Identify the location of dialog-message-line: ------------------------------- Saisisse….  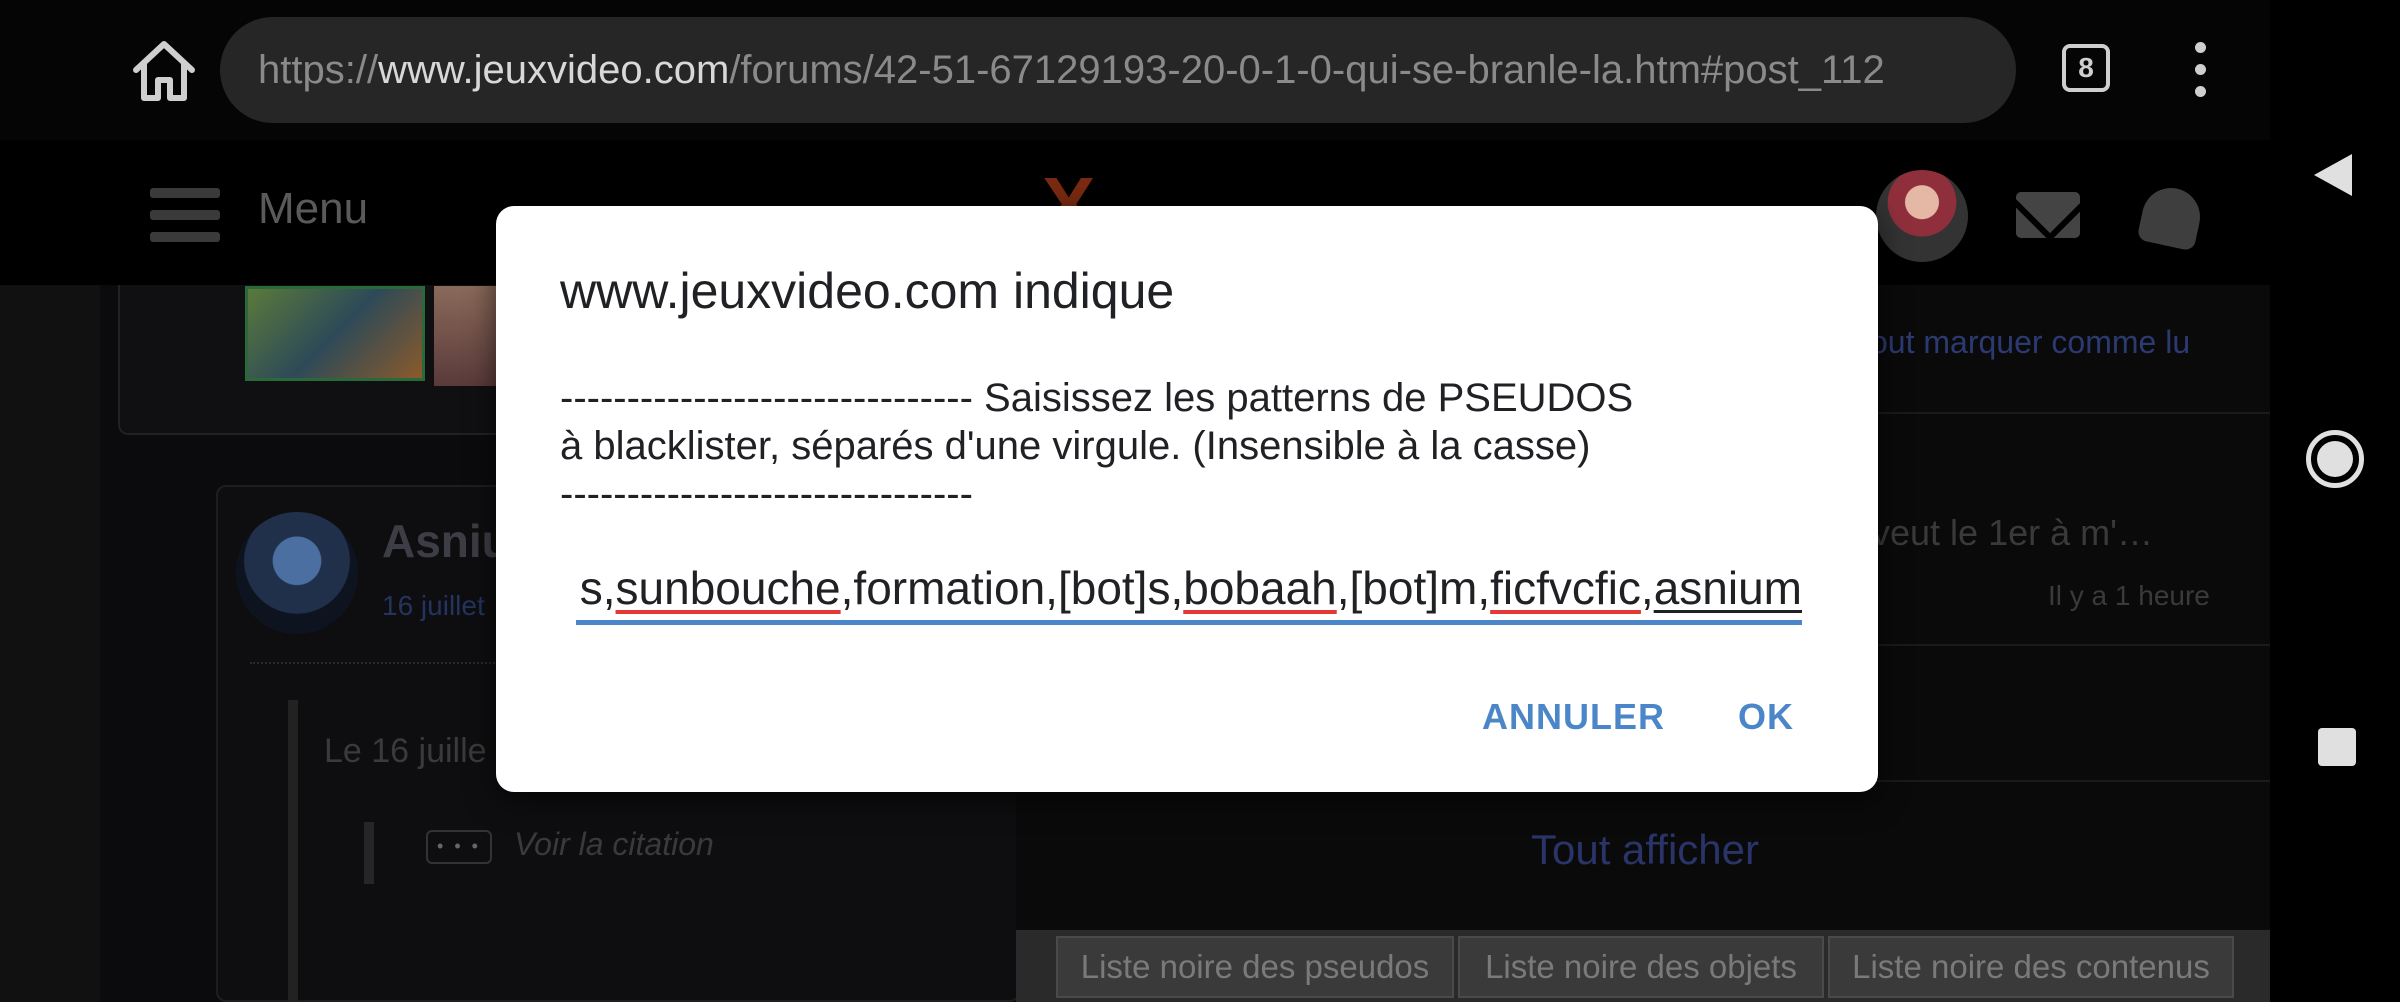
(1097, 398).